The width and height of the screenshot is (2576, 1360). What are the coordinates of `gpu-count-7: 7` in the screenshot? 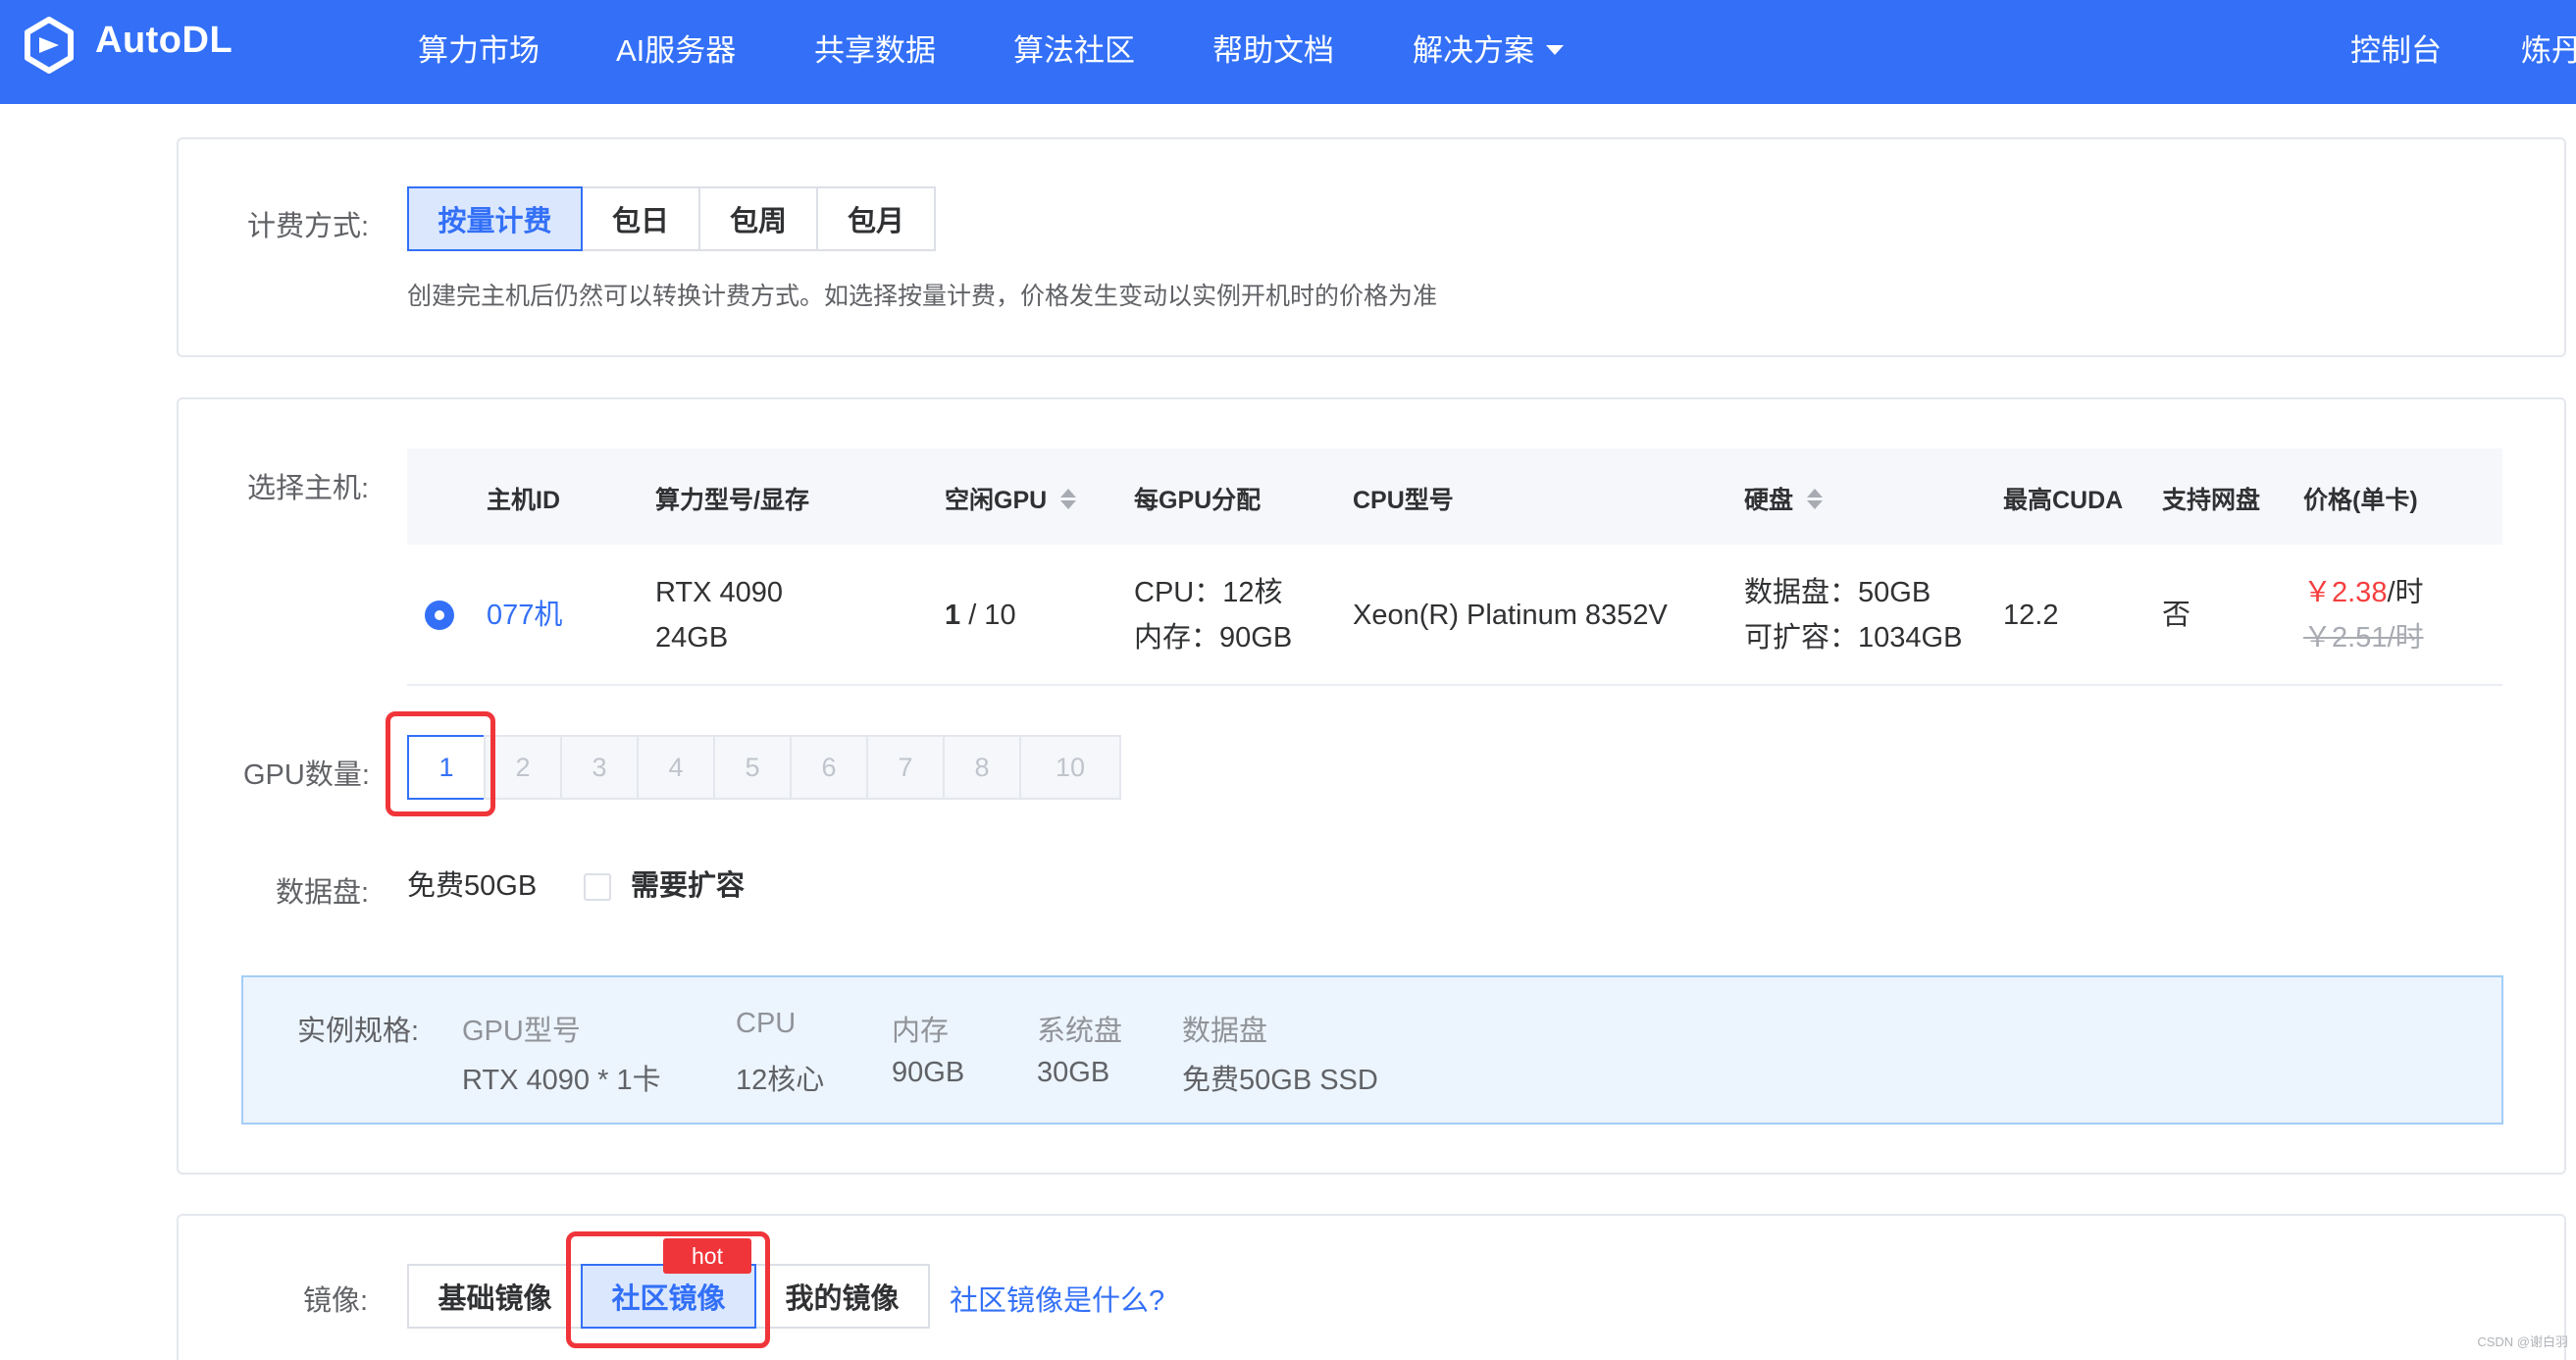 It's located at (905, 767).